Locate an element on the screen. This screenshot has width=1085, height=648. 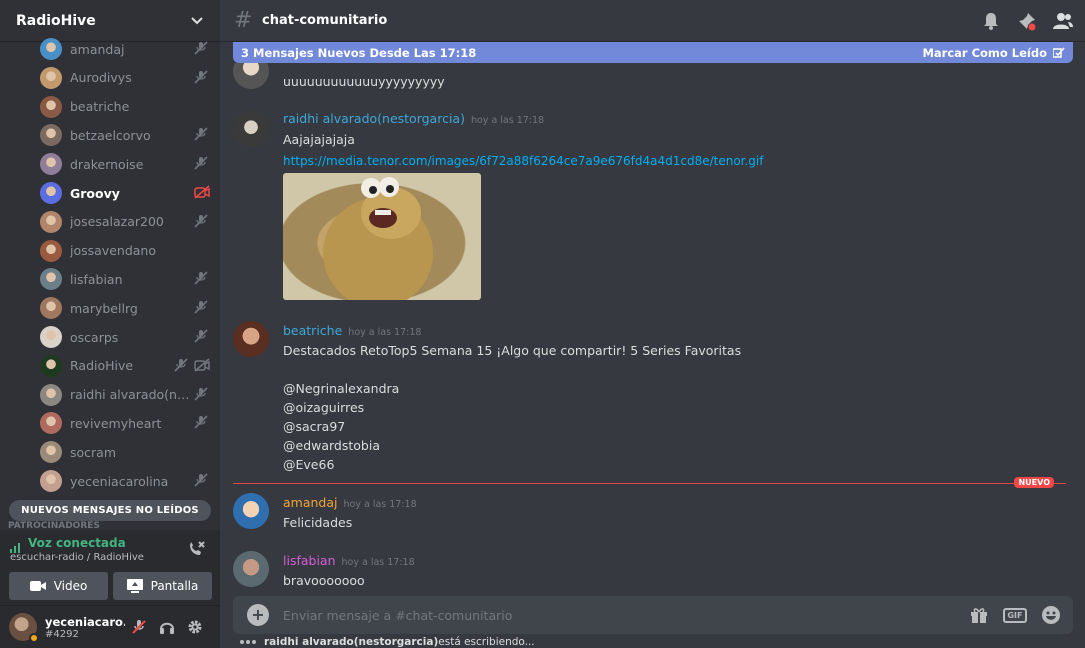
unread-messages-button: NUEVOS MENSAJES NO LEÍDOS is located at coordinates (110, 510).